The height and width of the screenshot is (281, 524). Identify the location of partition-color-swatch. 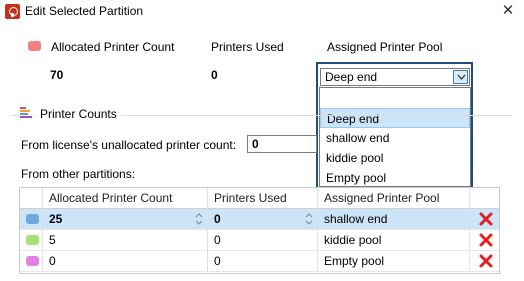
(34, 46).